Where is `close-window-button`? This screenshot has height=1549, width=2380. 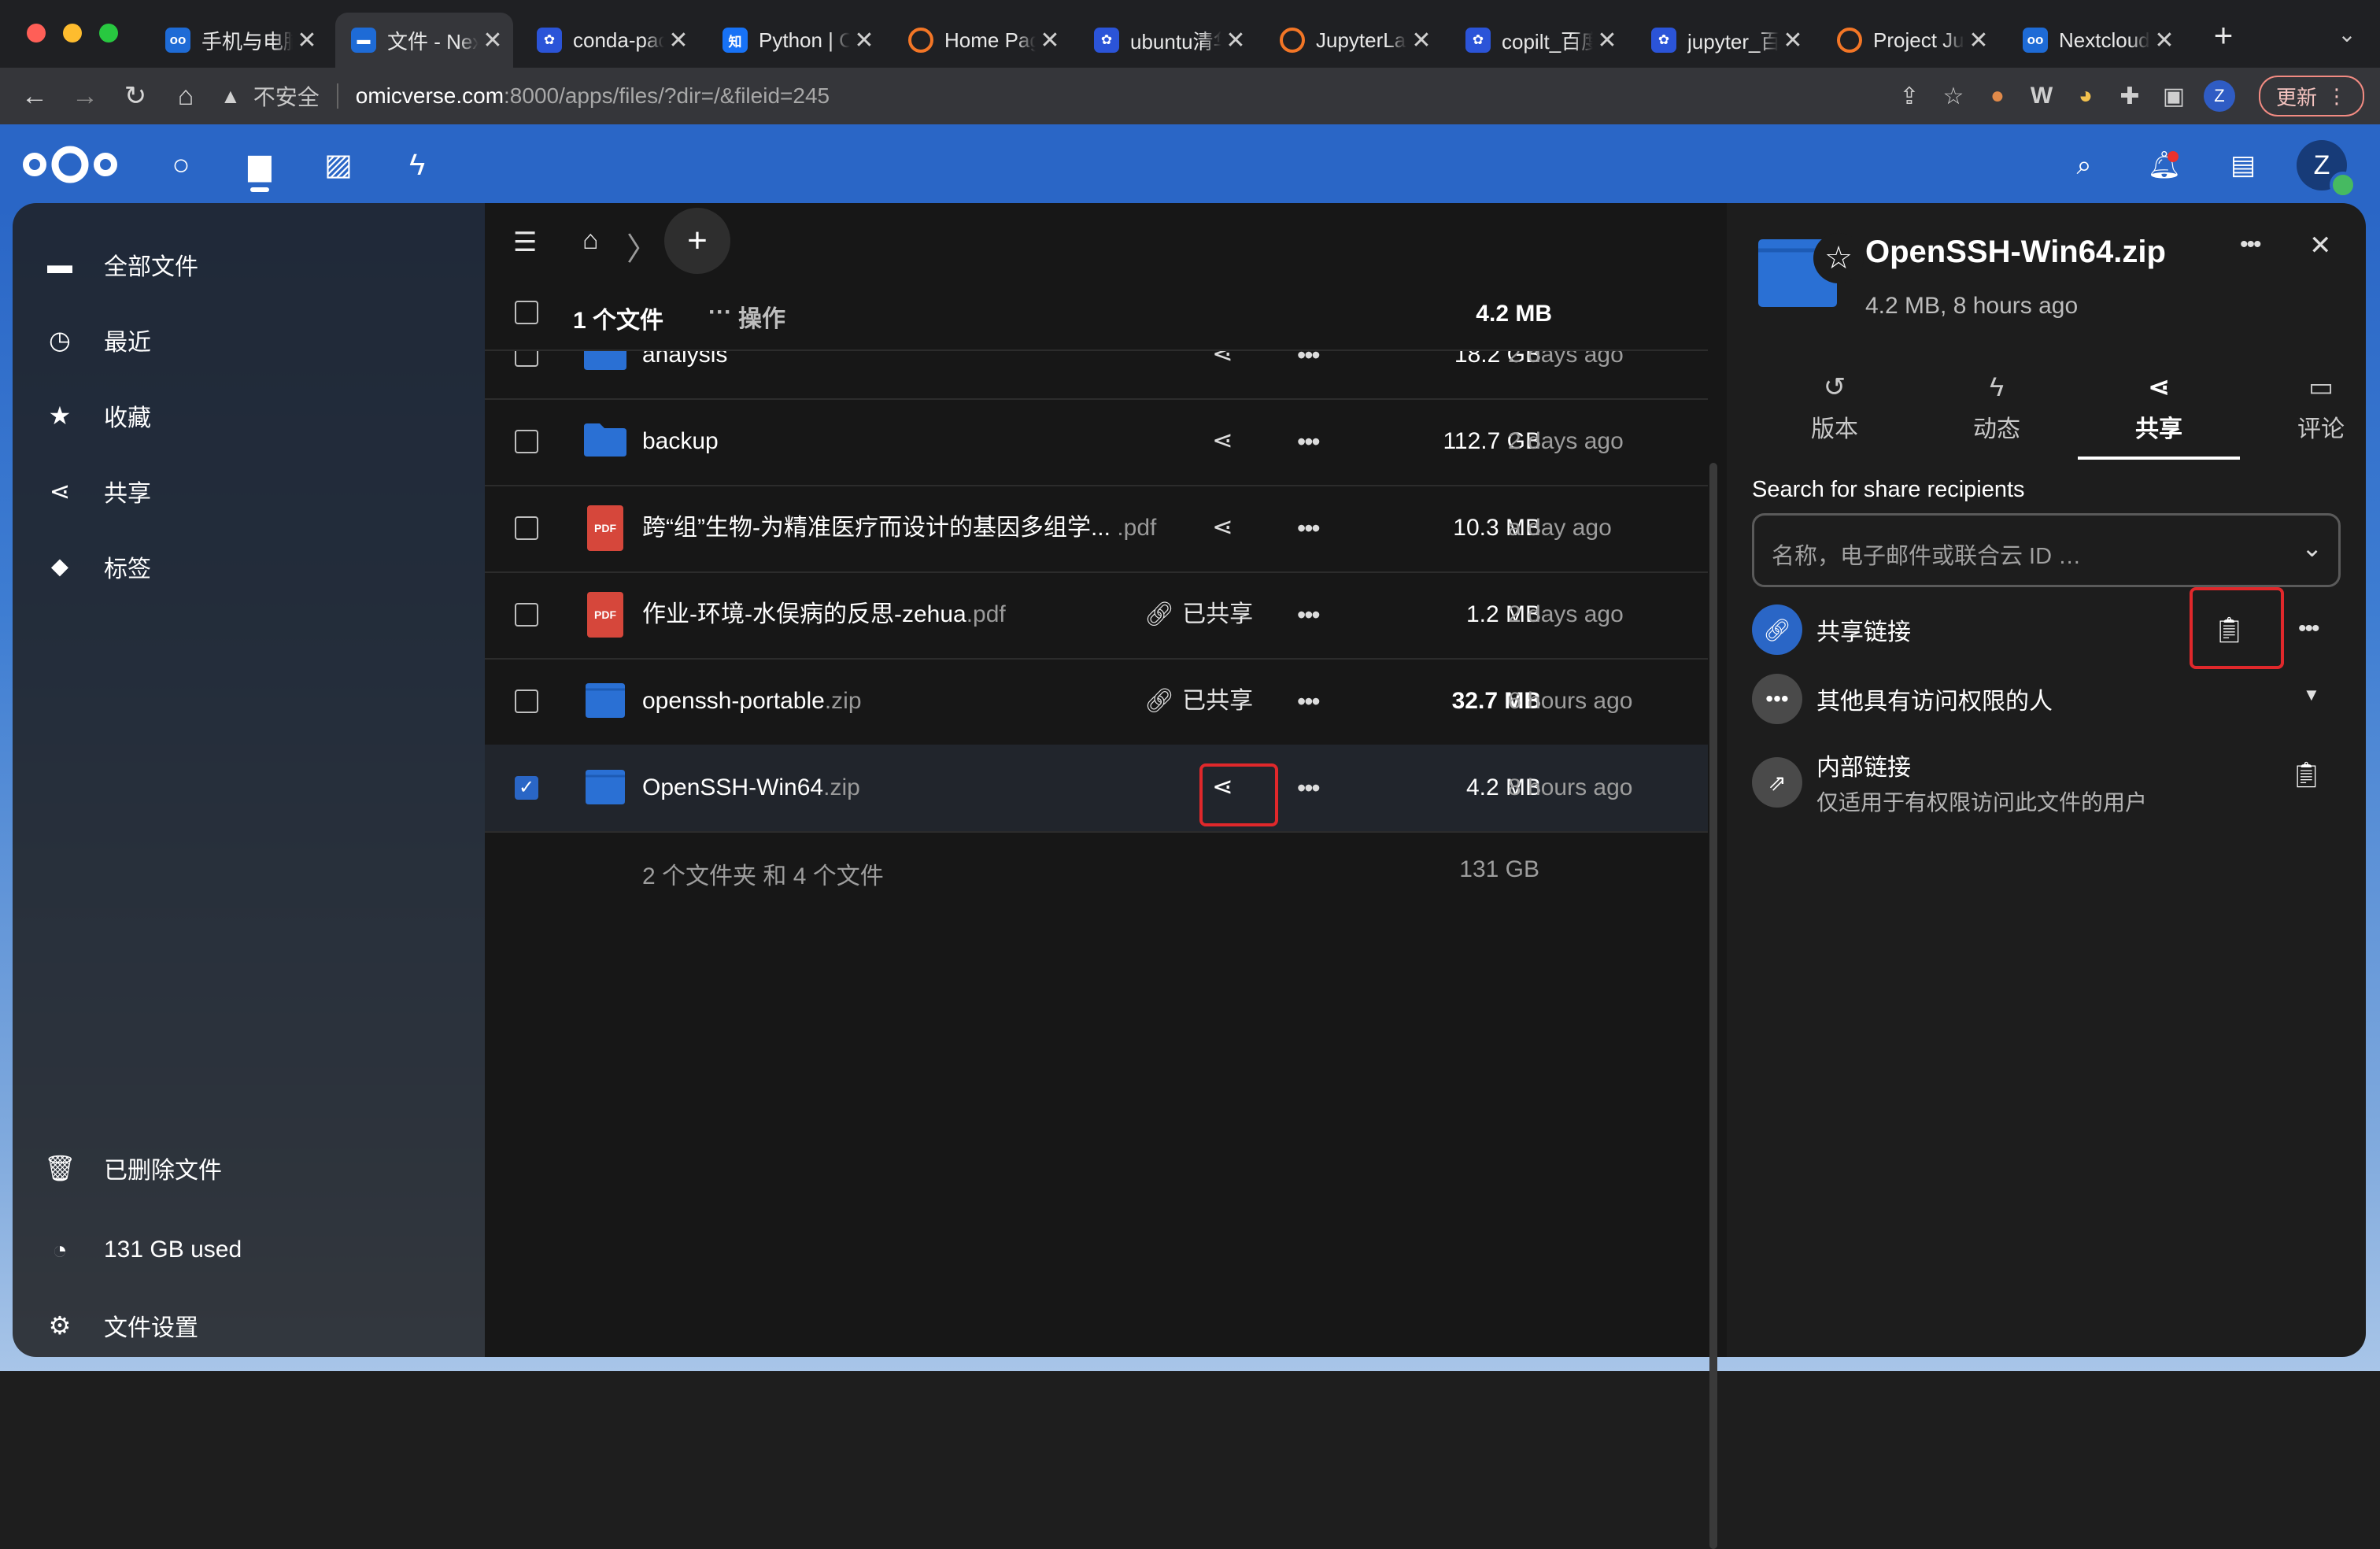
close-window-button is located at coordinates (36, 33).